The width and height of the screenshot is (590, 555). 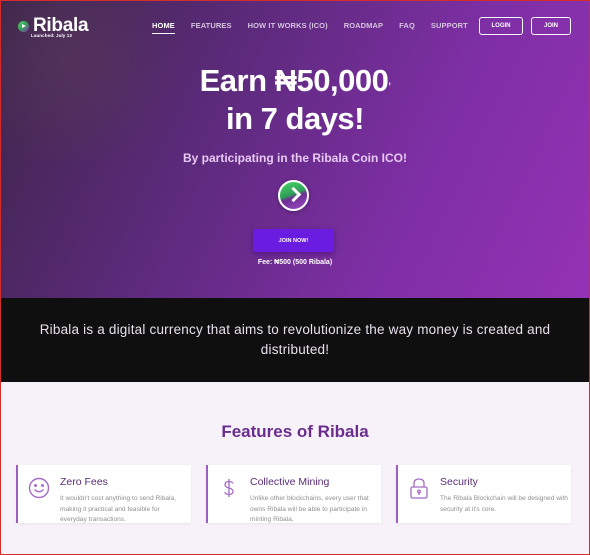 What do you see at coordinates (293, 240) in the screenshot?
I see `join-now-button: JOIN NOW!` at bounding box center [293, 240].